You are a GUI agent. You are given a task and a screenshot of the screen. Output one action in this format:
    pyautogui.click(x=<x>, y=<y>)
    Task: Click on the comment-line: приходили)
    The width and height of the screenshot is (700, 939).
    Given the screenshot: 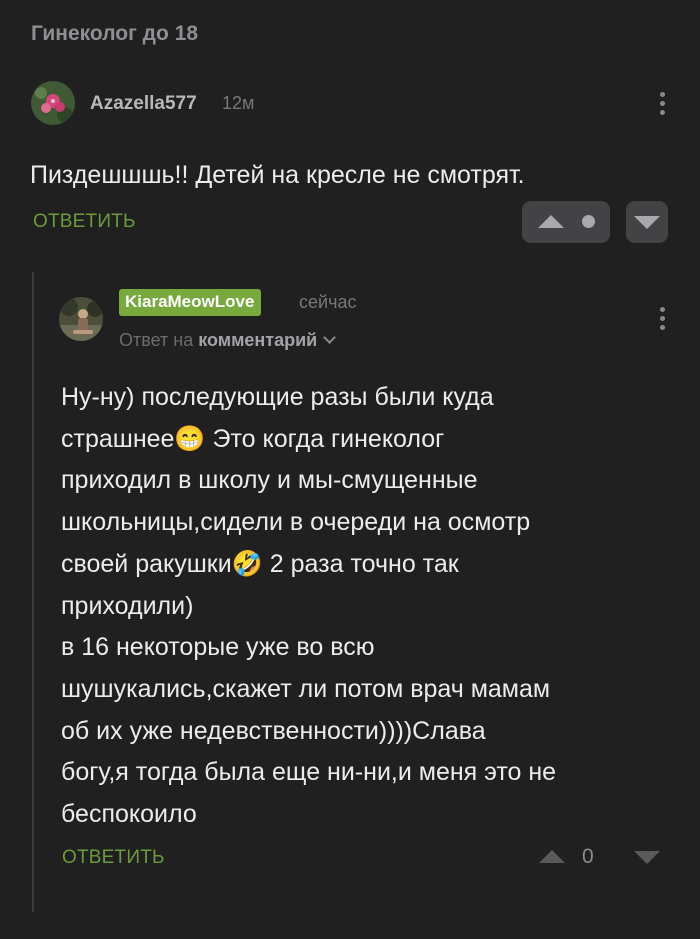 What is the action you would take?
    pyautogui.click(x=127, y=605)
    